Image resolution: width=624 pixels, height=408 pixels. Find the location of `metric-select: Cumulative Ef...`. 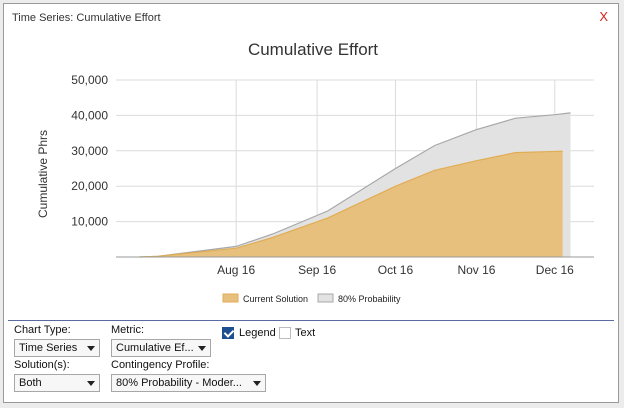

metric-select: Cumulative Ef... is located at coordinates (161, 348).